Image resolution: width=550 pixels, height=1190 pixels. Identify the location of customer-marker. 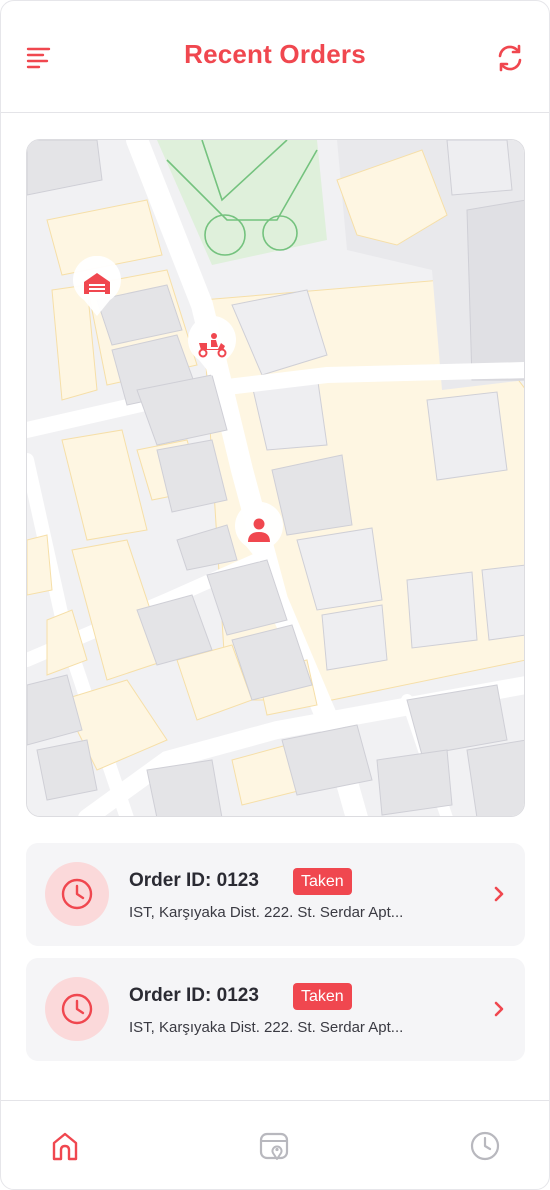
(259, 533).